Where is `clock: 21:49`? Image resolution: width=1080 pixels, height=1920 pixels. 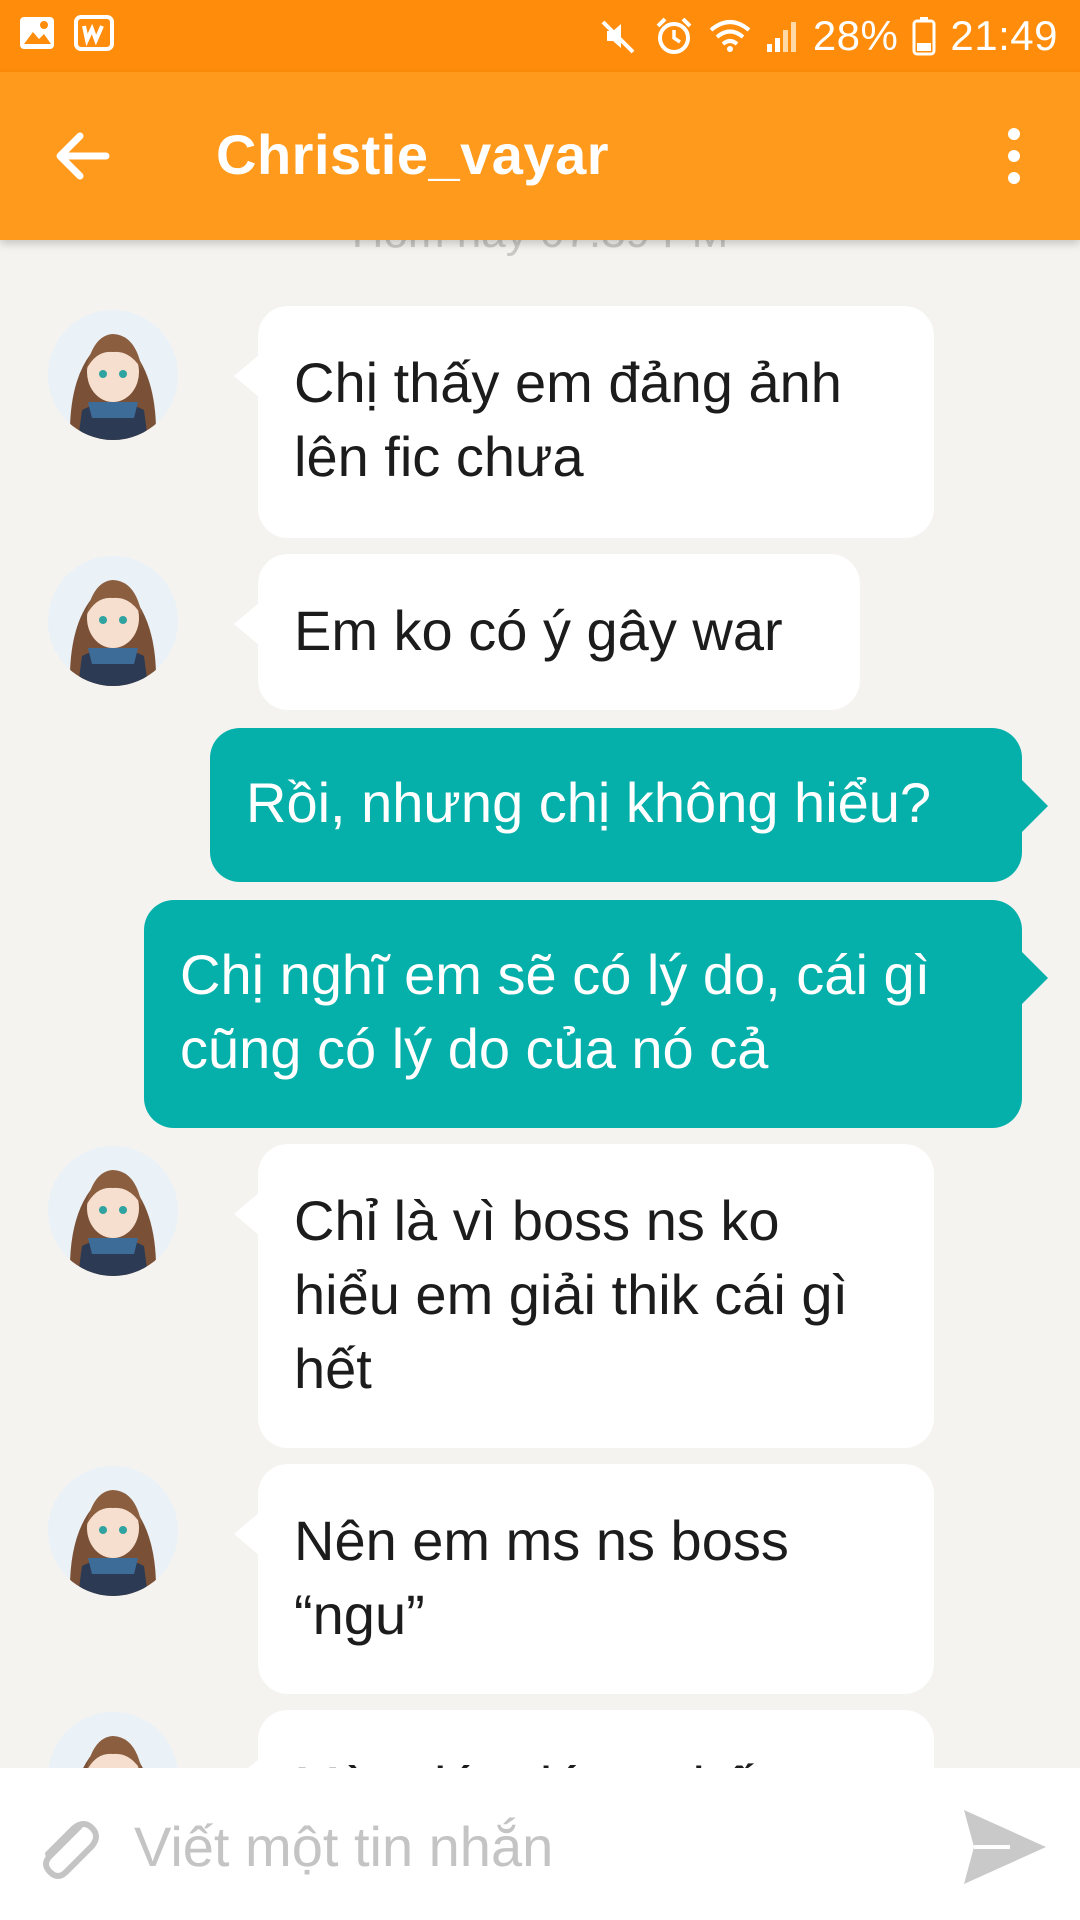
clock: 21:49 is located at coordinates (1004, 35).